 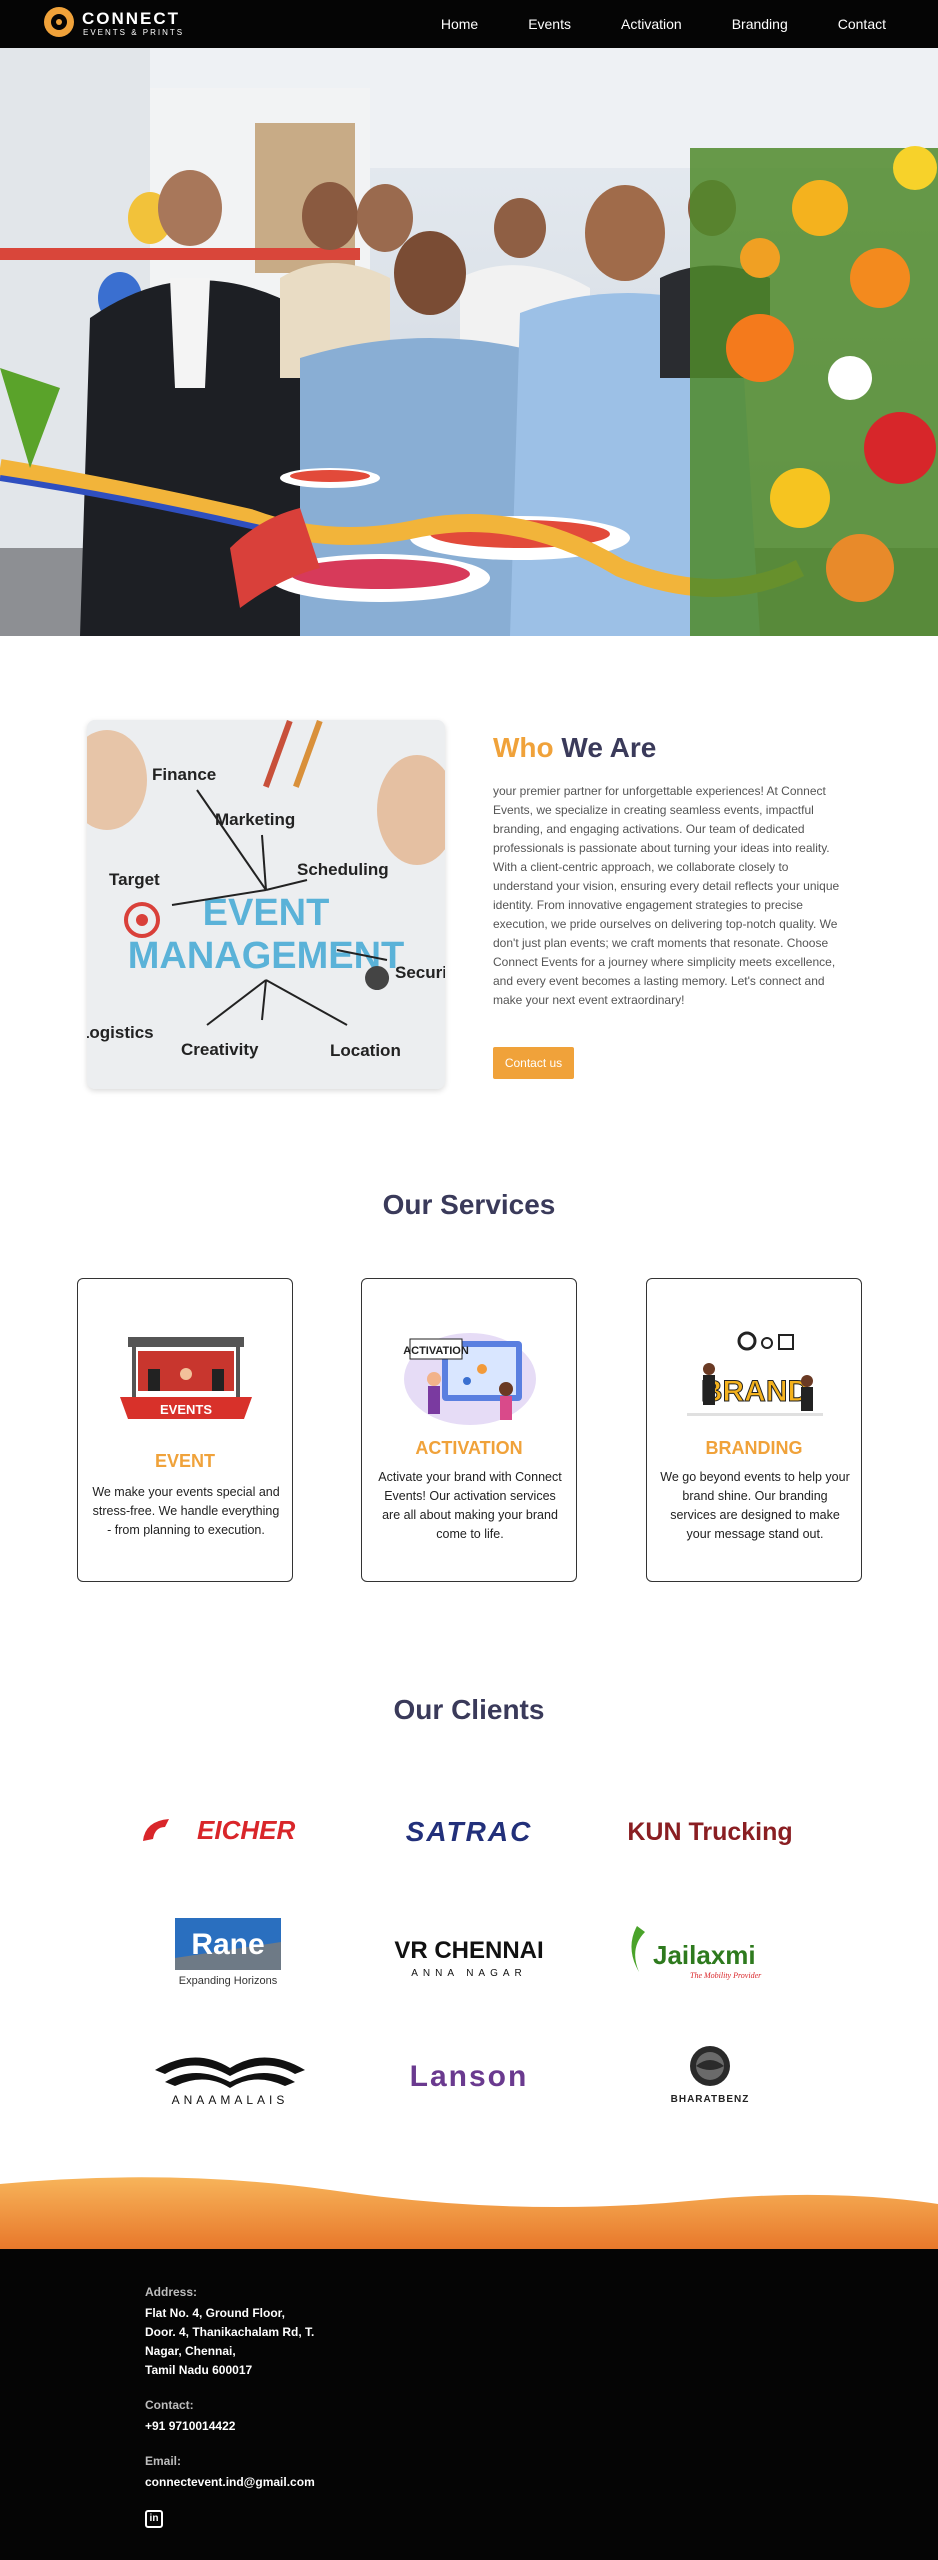 I want to click on client-logo-bharatbenz: BHARATBENZ, so click(x=710, y=2075).